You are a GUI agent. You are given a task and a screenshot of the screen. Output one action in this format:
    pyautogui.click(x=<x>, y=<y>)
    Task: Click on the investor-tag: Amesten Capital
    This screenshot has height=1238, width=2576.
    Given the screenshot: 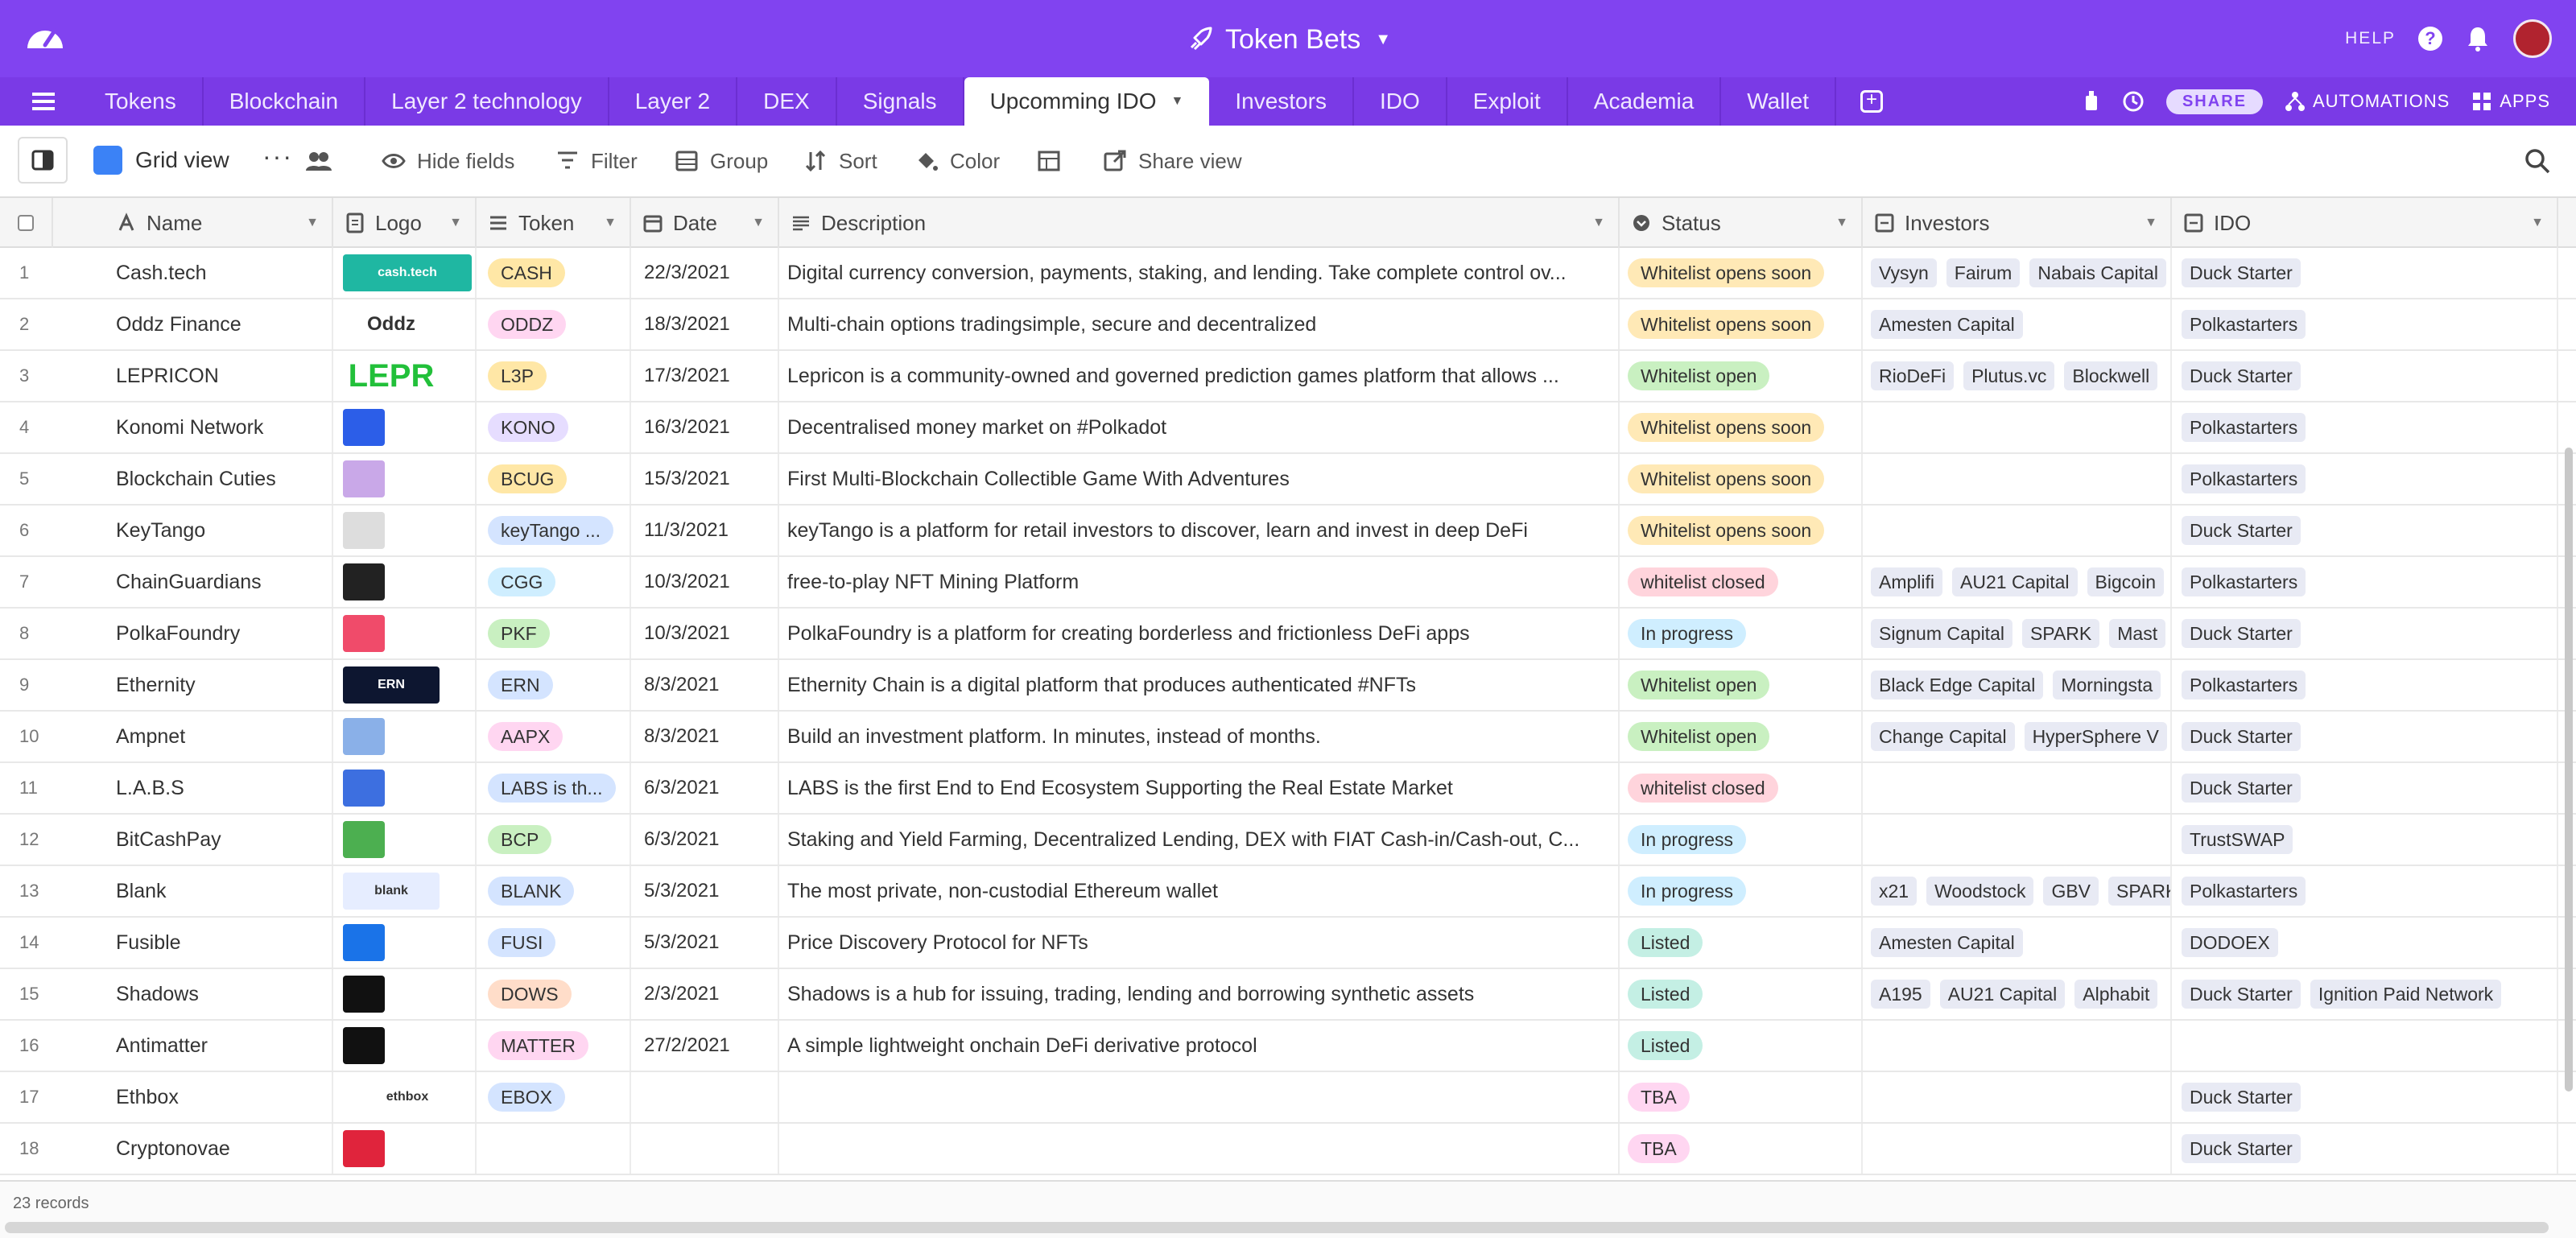 What is the action you would take?
    pyautogui.click(x=1947, y=324)
    